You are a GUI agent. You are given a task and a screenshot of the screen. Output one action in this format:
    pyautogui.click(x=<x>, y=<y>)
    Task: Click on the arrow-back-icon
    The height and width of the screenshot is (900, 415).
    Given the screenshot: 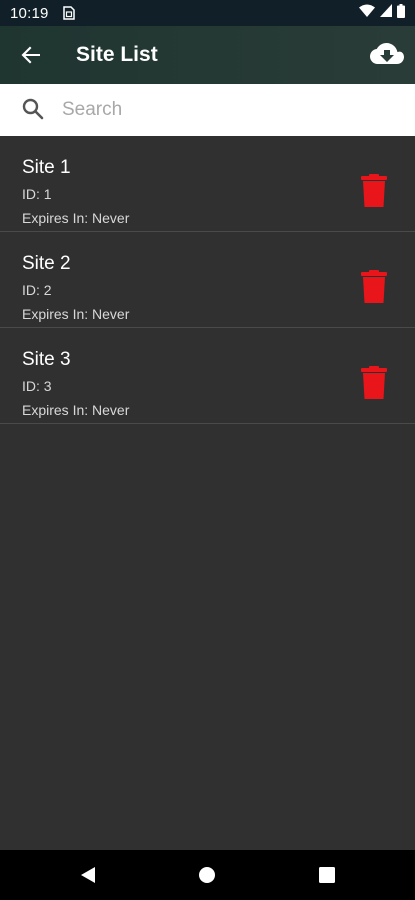 What is the action you would take?
    pyautogui.click(x=30, y=55)
    